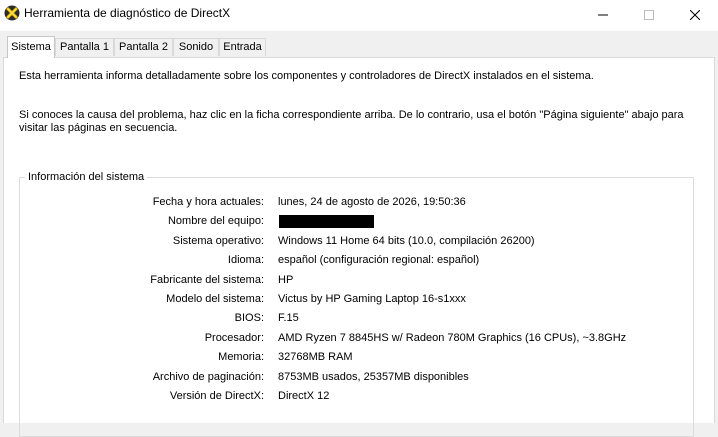 The image size is (718, 437). I want to click on info-row-bios: BIOS: F.15, so click(354, 320).